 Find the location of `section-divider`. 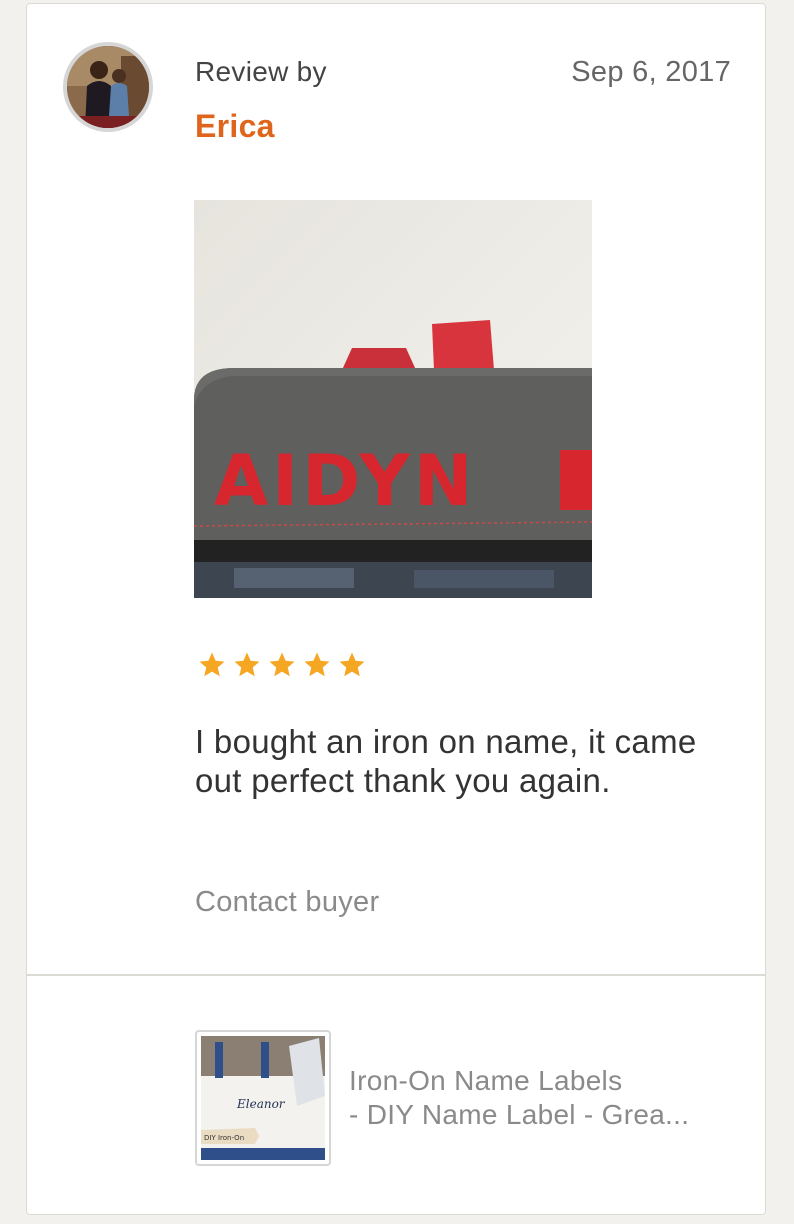

section-divider is located at coordinates (396, 975).